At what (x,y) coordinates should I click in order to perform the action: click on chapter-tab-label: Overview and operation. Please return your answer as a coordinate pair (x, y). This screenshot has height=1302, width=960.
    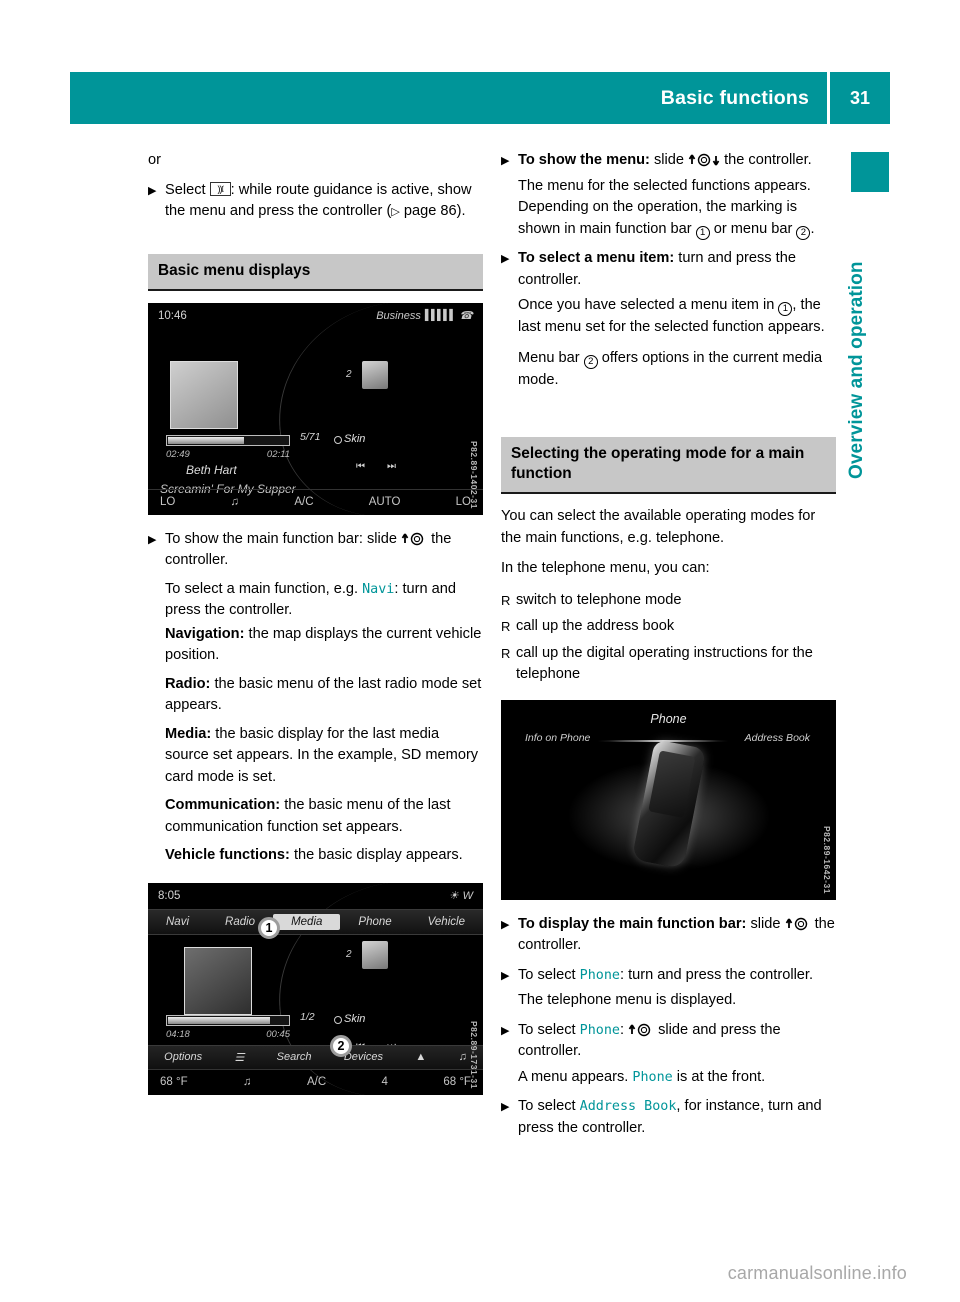
    Looking at the image, I should click on (856, 370).